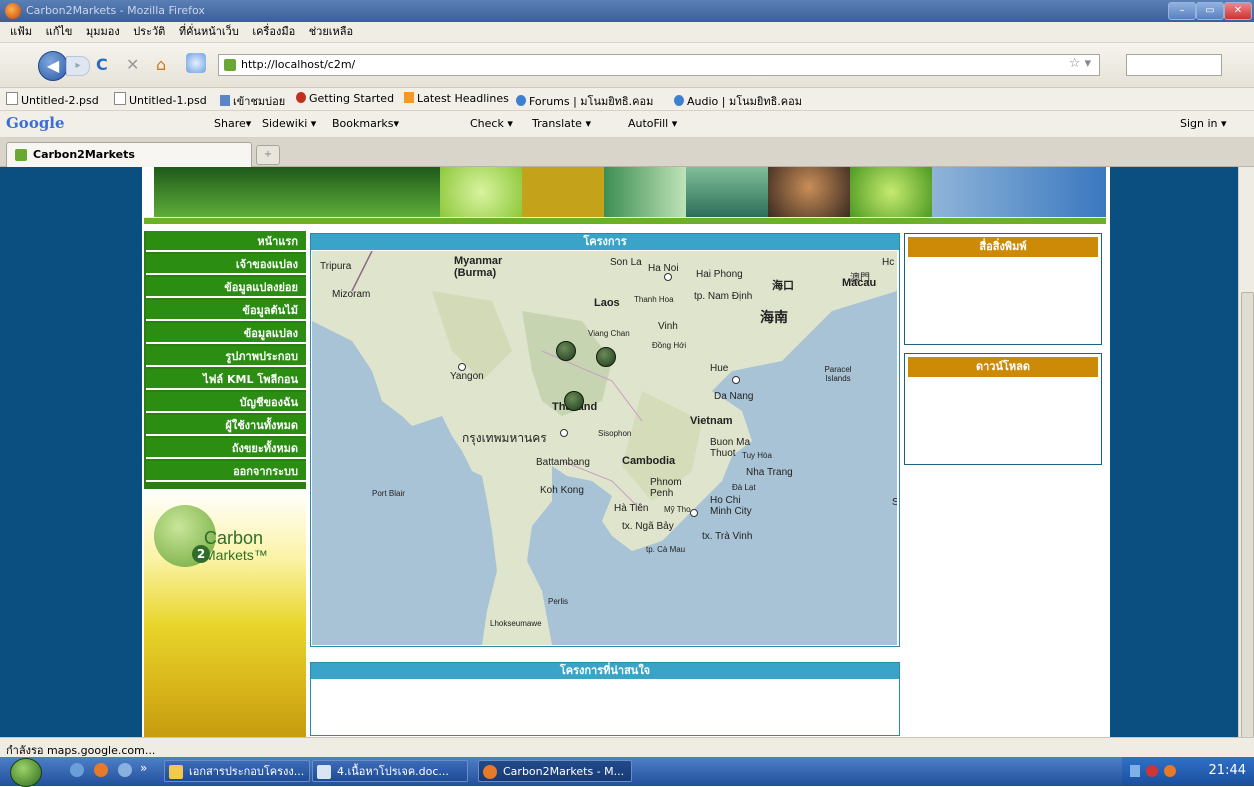 The height and width of the screenshot is (787, 1254). I want to click on folder-icon, so click(176, 772).